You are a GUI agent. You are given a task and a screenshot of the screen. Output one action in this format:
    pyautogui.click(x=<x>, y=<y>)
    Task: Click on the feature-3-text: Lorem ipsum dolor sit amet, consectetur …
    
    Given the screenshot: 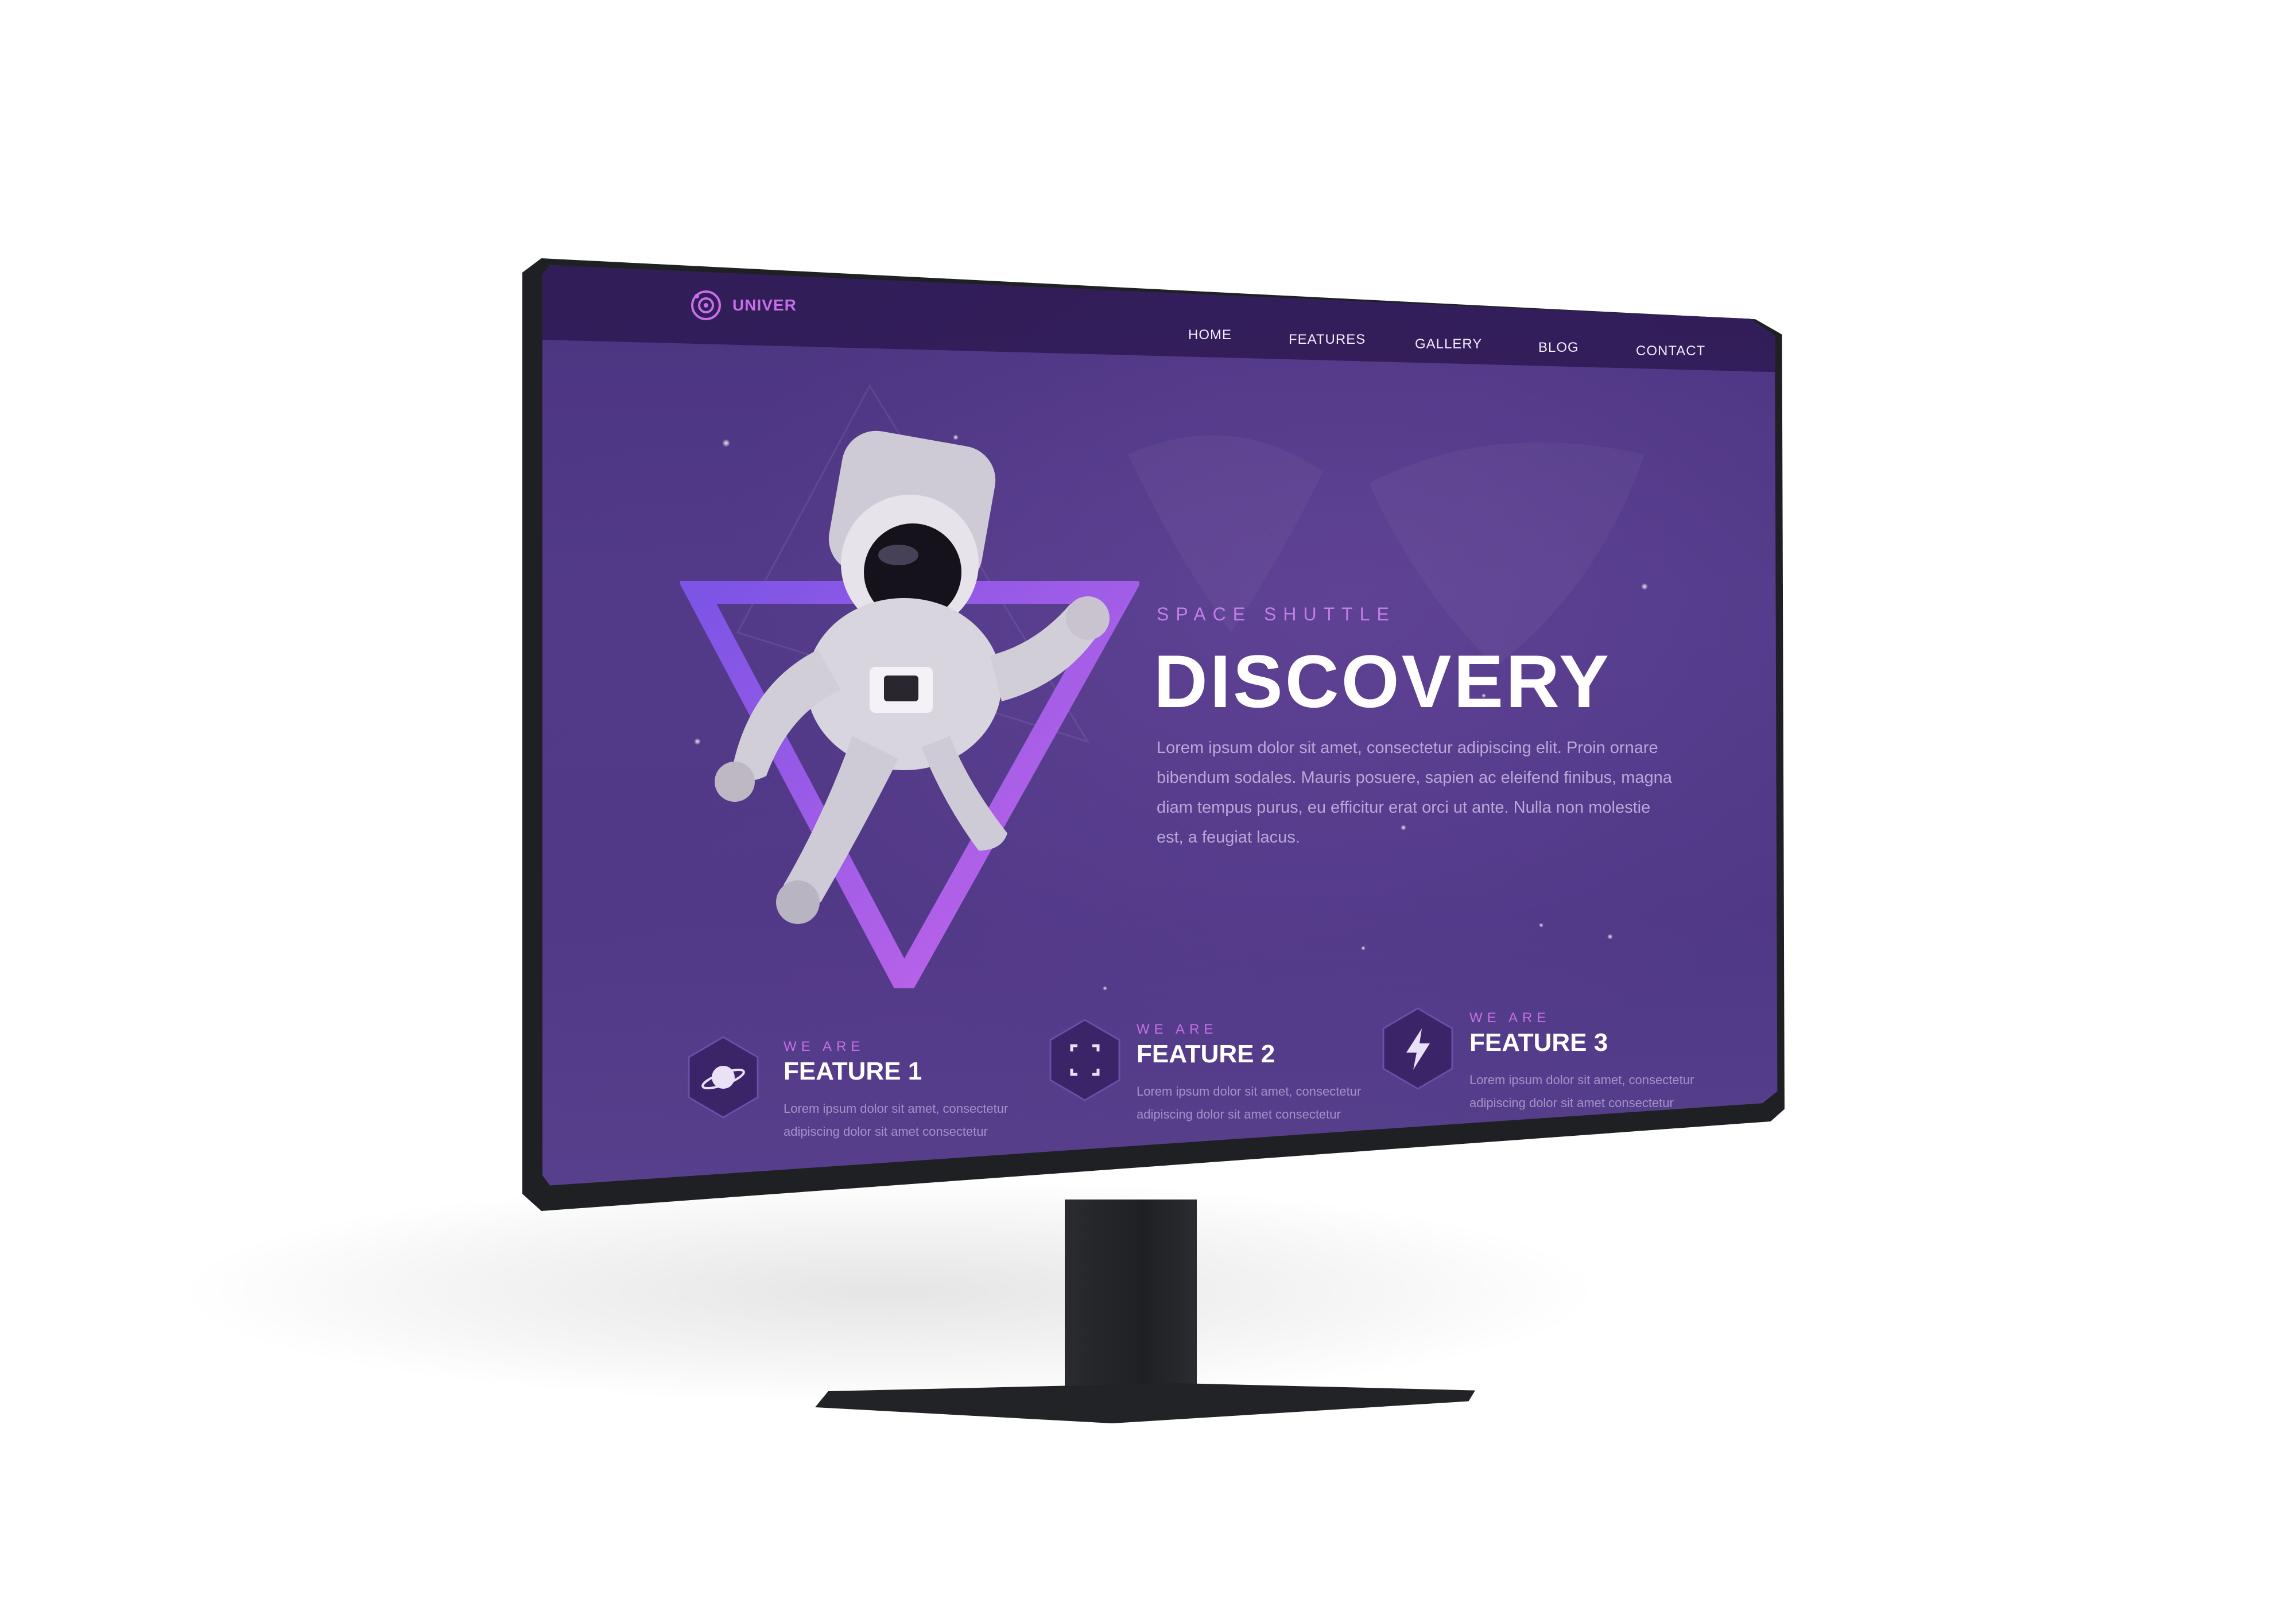 What is the action you would take?
    pyautogui.click(x=1581, y=1091)
    